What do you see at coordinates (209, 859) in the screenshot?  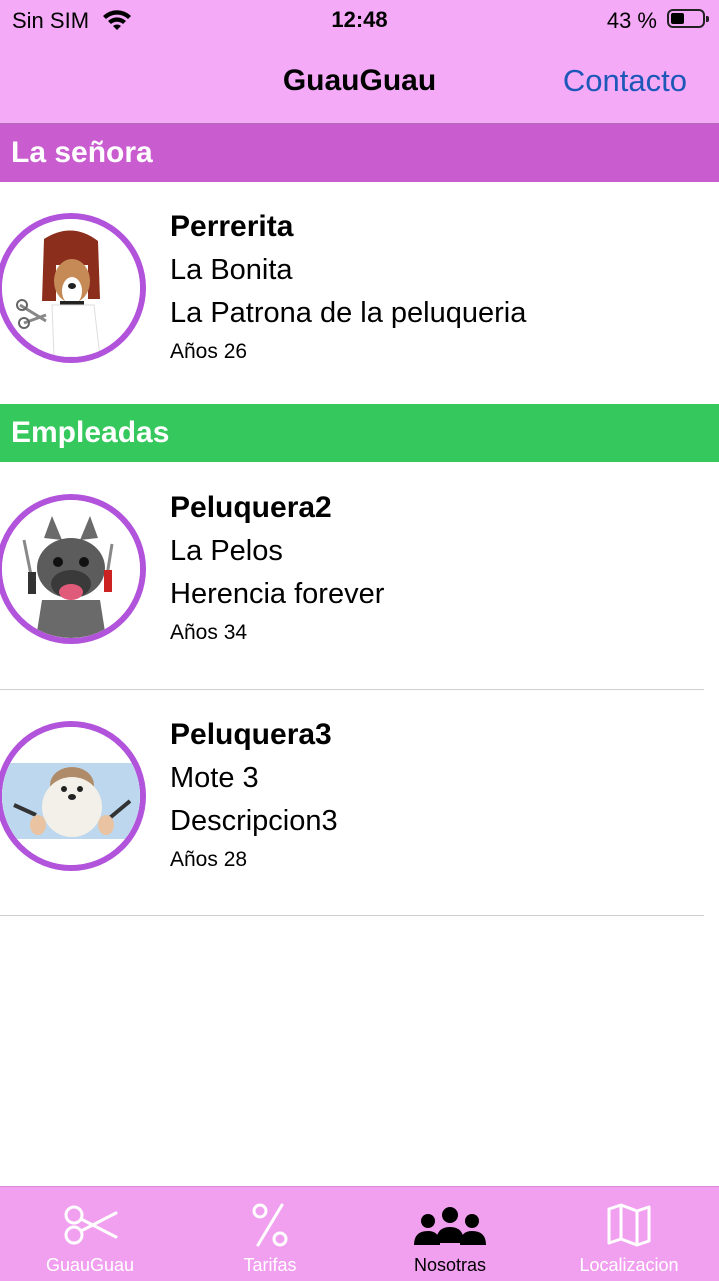 I see `item-age: Años 28` at bounding box center [209, 859].